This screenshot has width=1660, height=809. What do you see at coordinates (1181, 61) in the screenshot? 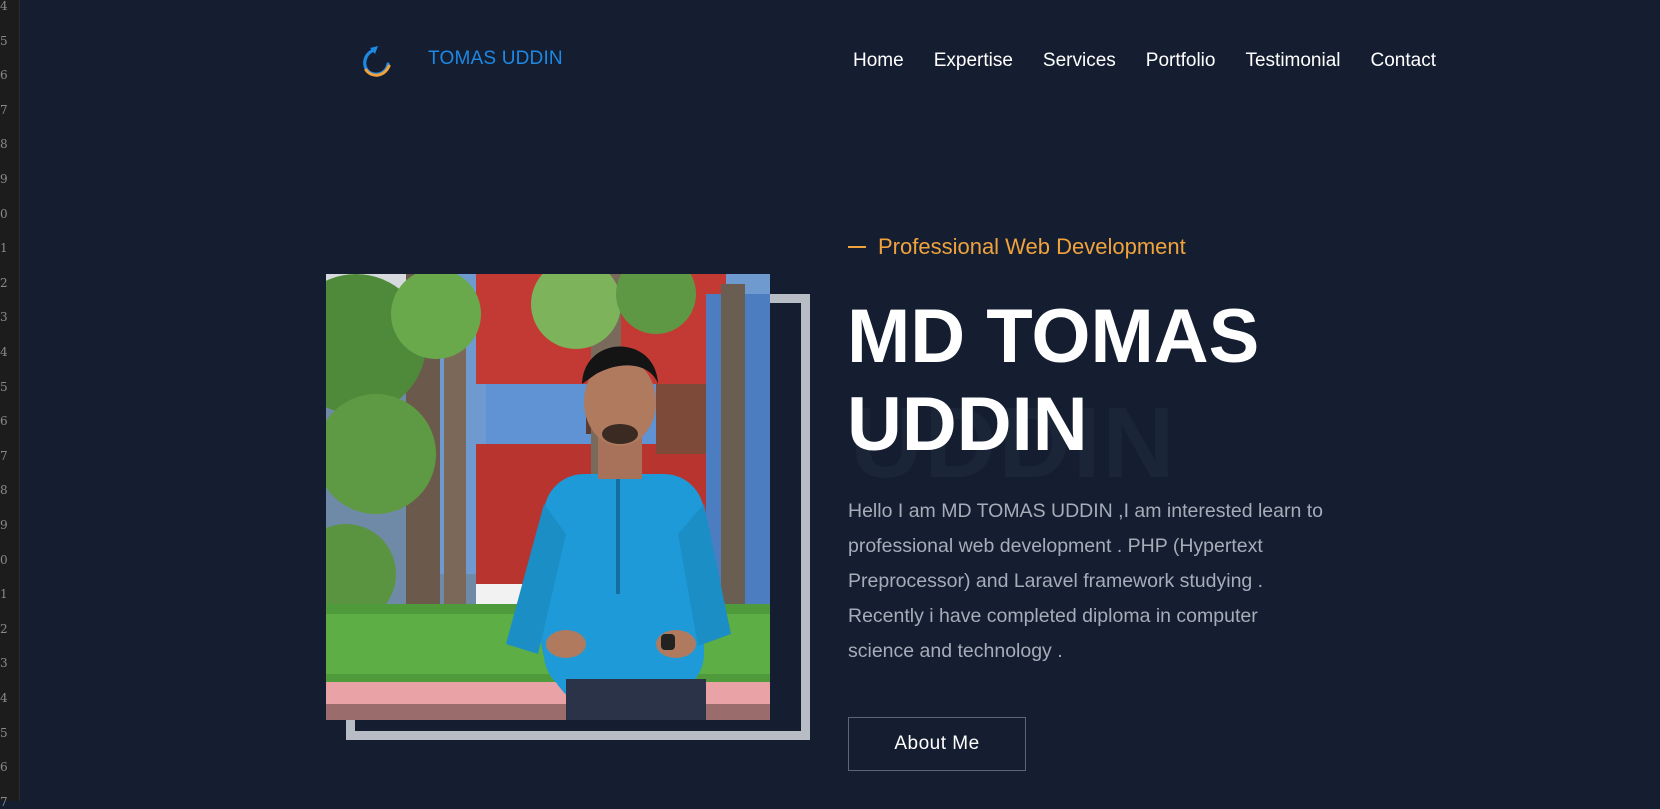
I see `nav-portfolio: Portfolio` at bounding box center [1181, 61].